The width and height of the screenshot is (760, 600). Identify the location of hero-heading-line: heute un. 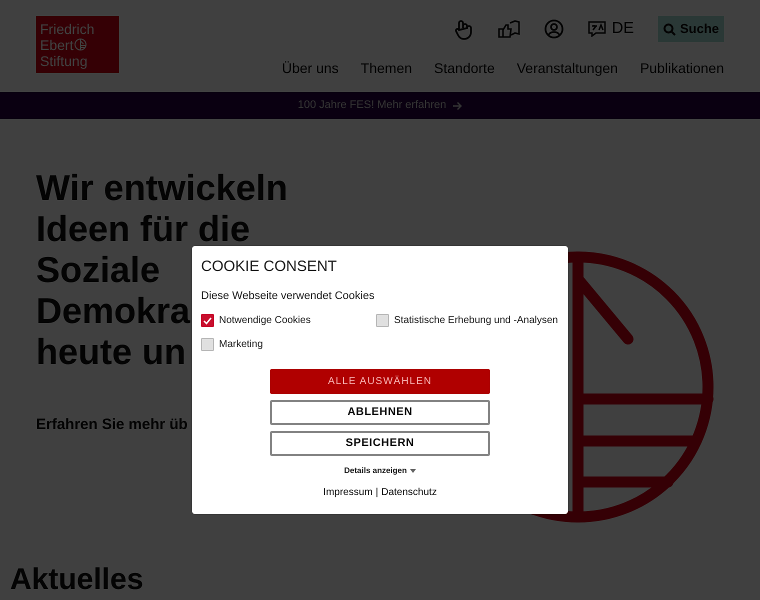
(111, 351).